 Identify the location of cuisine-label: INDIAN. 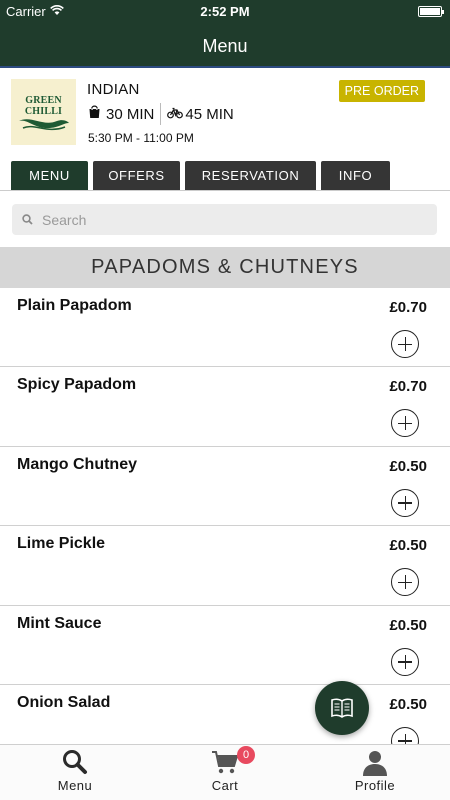
(113, 89).